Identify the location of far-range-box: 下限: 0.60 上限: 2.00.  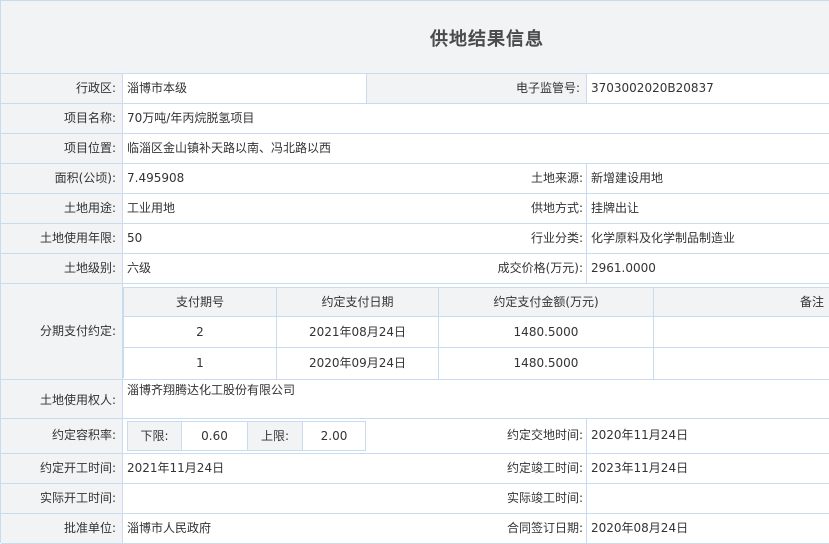
(246, 436).